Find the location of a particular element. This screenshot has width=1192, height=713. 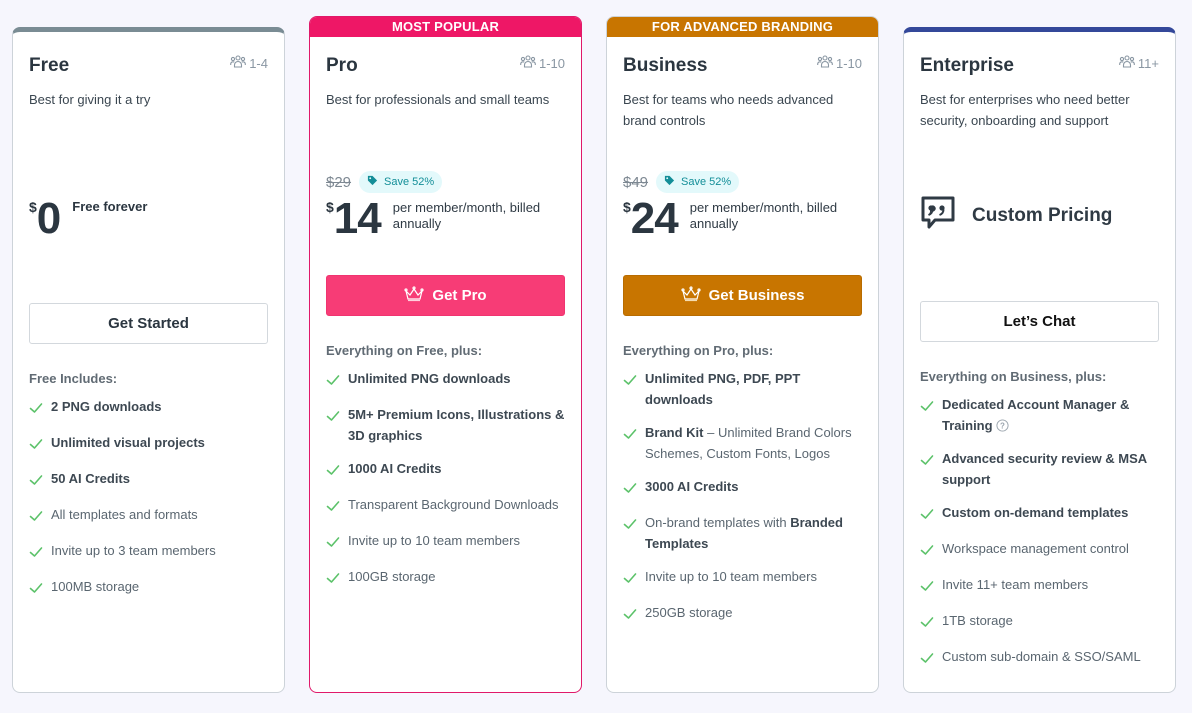

team-size: 11+ is located at coordinates (1139, 63).